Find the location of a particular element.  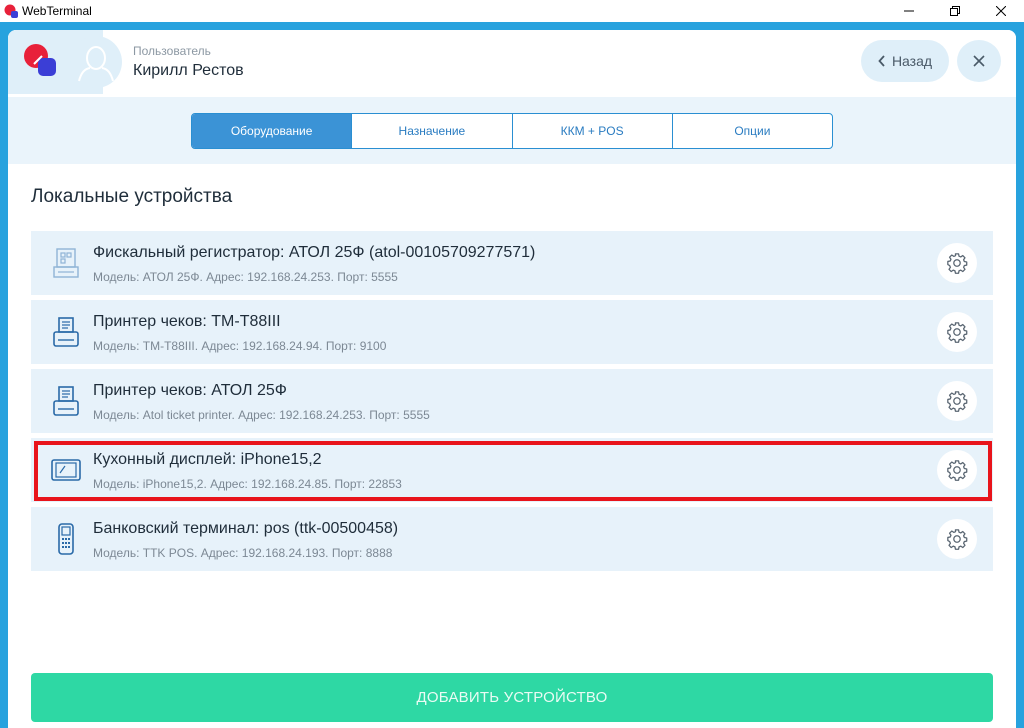

back-button: Назад is located at coordinates (905, 61).